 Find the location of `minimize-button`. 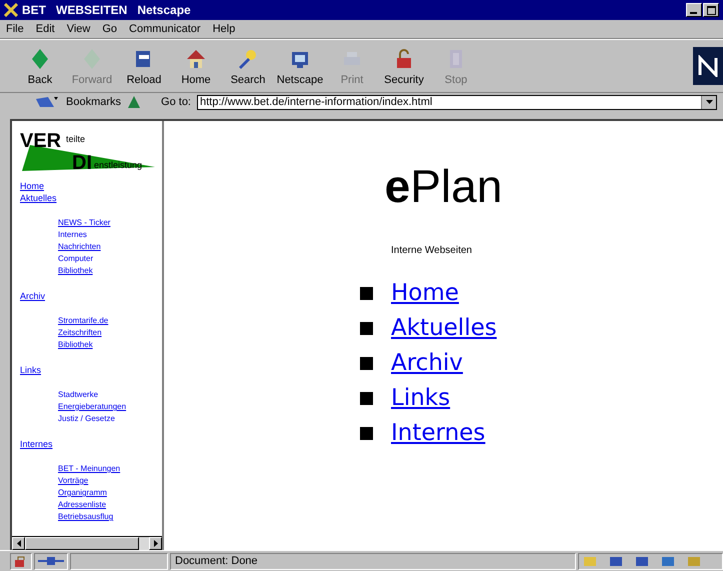

minimize-button is located at coordinates (694, 10).